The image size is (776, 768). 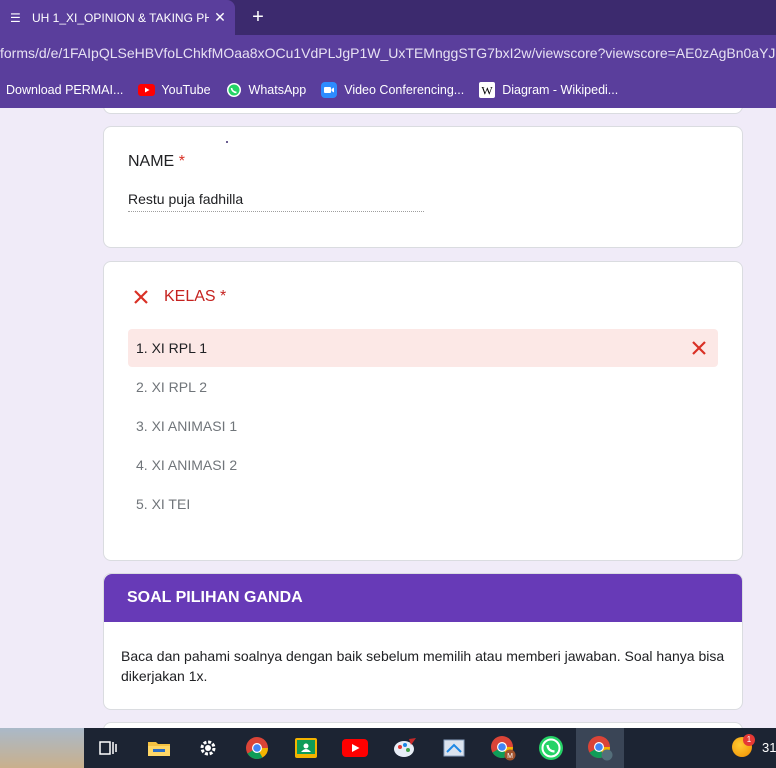 I want to click on taskbar-settings, so click(x=208, y=748).